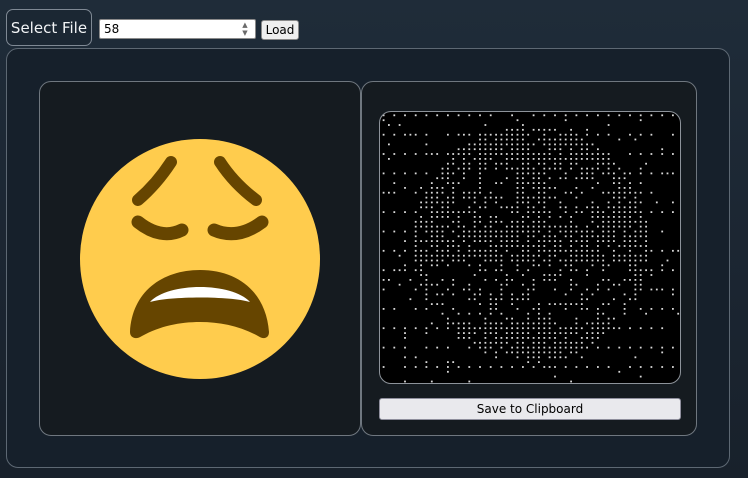 The image size is (748, 478). What do you see at coordinates (49, 27) in the screenshot?
I see `select-file-button: Select File` at bounding box center [49, 27].